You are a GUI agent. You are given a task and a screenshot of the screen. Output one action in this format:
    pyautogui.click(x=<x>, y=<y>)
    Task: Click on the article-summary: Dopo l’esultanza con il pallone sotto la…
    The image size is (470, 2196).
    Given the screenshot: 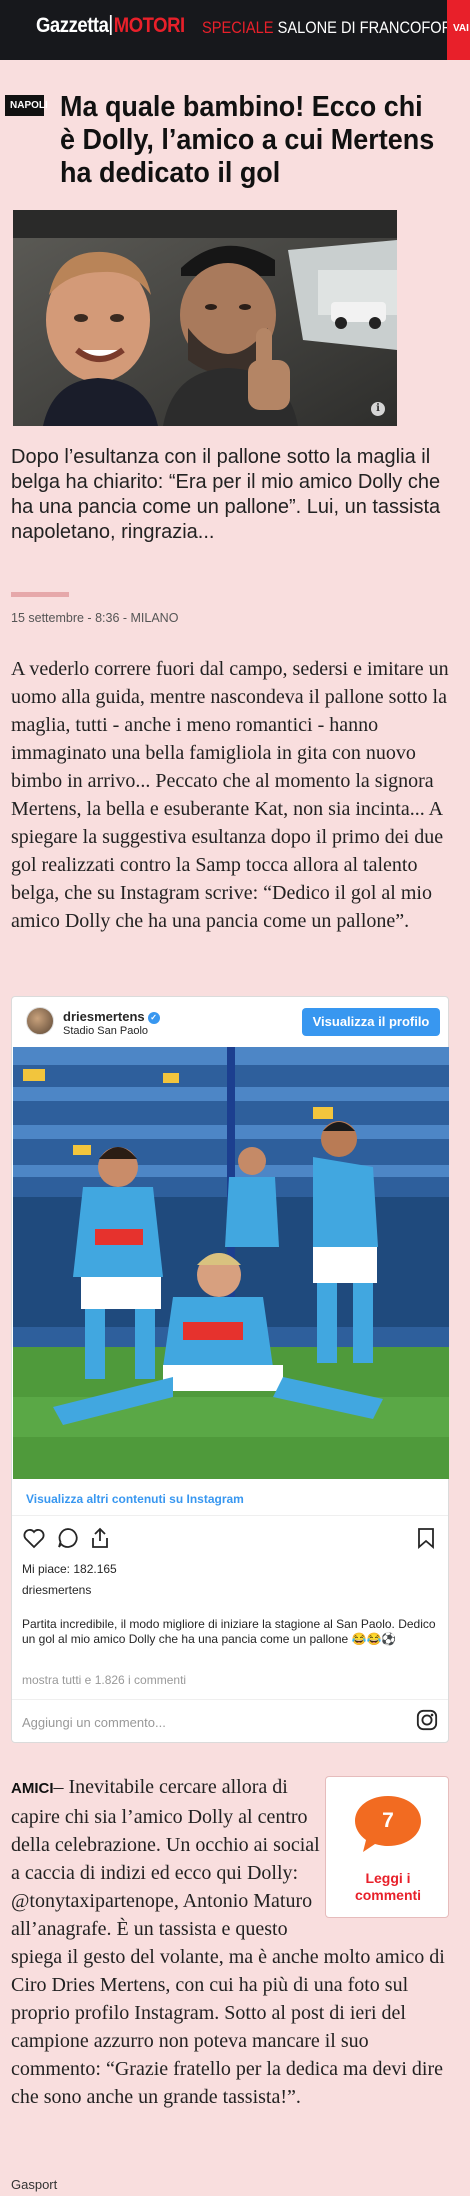 What is the action you would take?
    pyautogui.click(x=226, y=494)
    